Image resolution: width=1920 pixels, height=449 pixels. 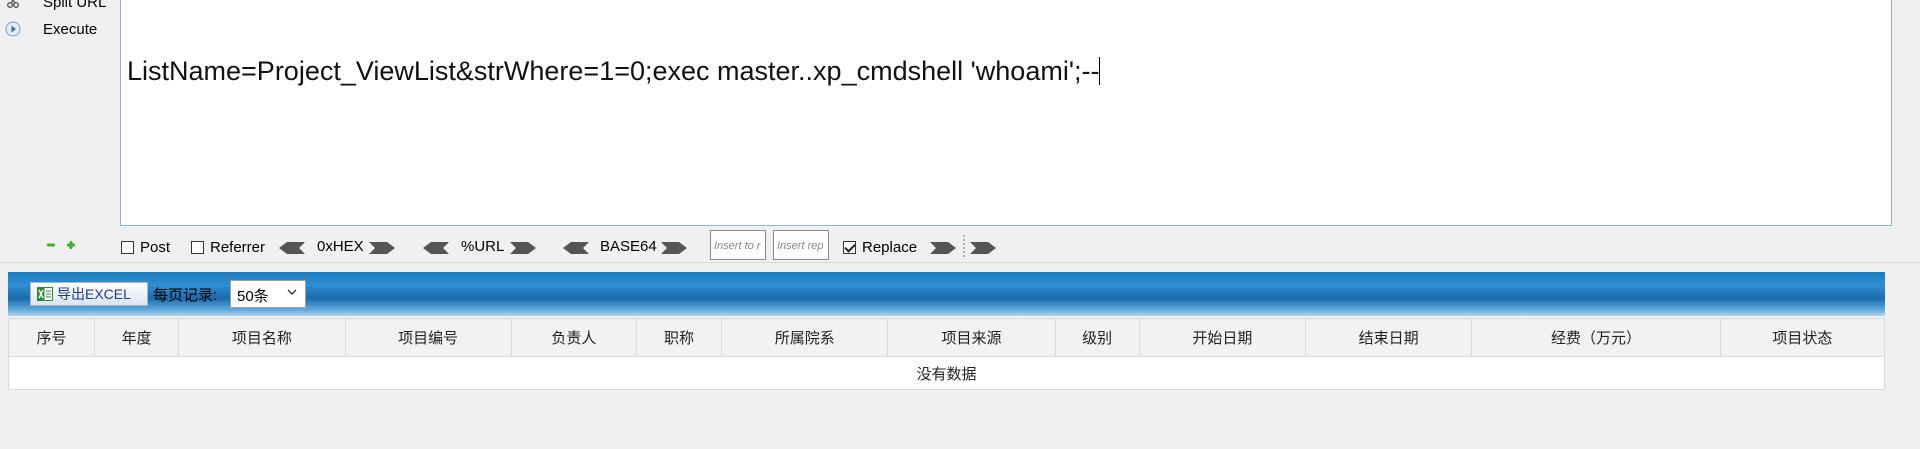 I want to click on url-encode-left-arrow-icon, so click(x=436, y=248).